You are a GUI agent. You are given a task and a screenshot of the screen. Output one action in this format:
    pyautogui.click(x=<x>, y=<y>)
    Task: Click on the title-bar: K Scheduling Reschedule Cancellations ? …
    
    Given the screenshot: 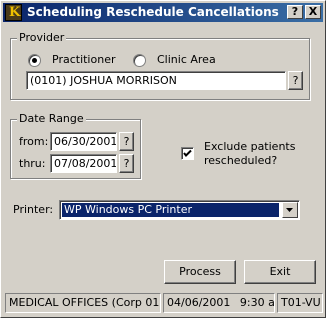 What is the action you would take?
    pyautogui.click(x=163, y=12)
    